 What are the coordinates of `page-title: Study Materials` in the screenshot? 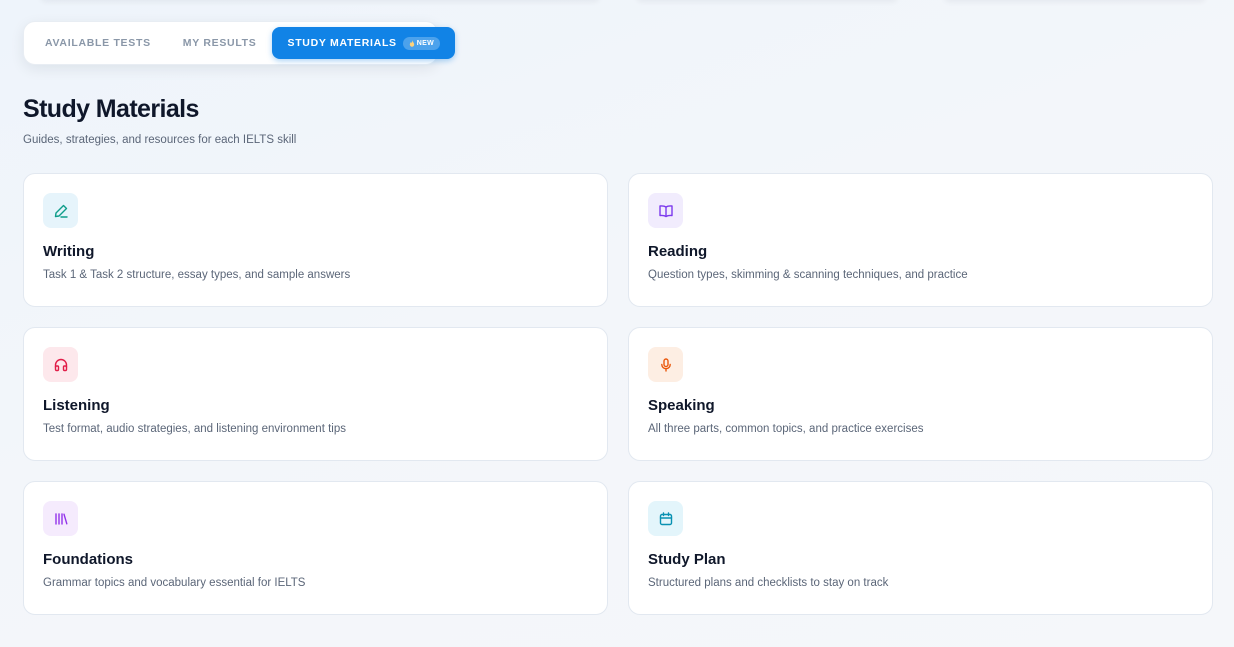 It's located at (111, 109).